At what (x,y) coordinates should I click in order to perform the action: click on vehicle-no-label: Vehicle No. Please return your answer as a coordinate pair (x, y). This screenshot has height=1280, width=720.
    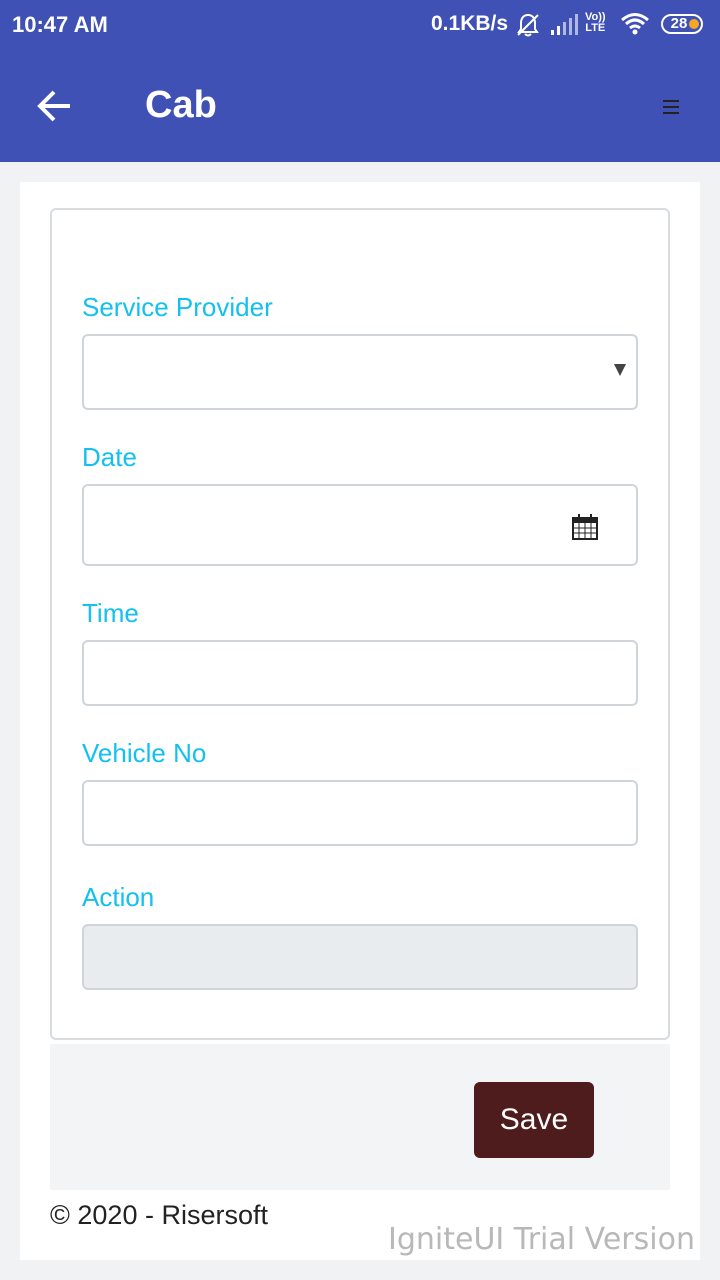
    Looking at the image, I should click on (144, 753).